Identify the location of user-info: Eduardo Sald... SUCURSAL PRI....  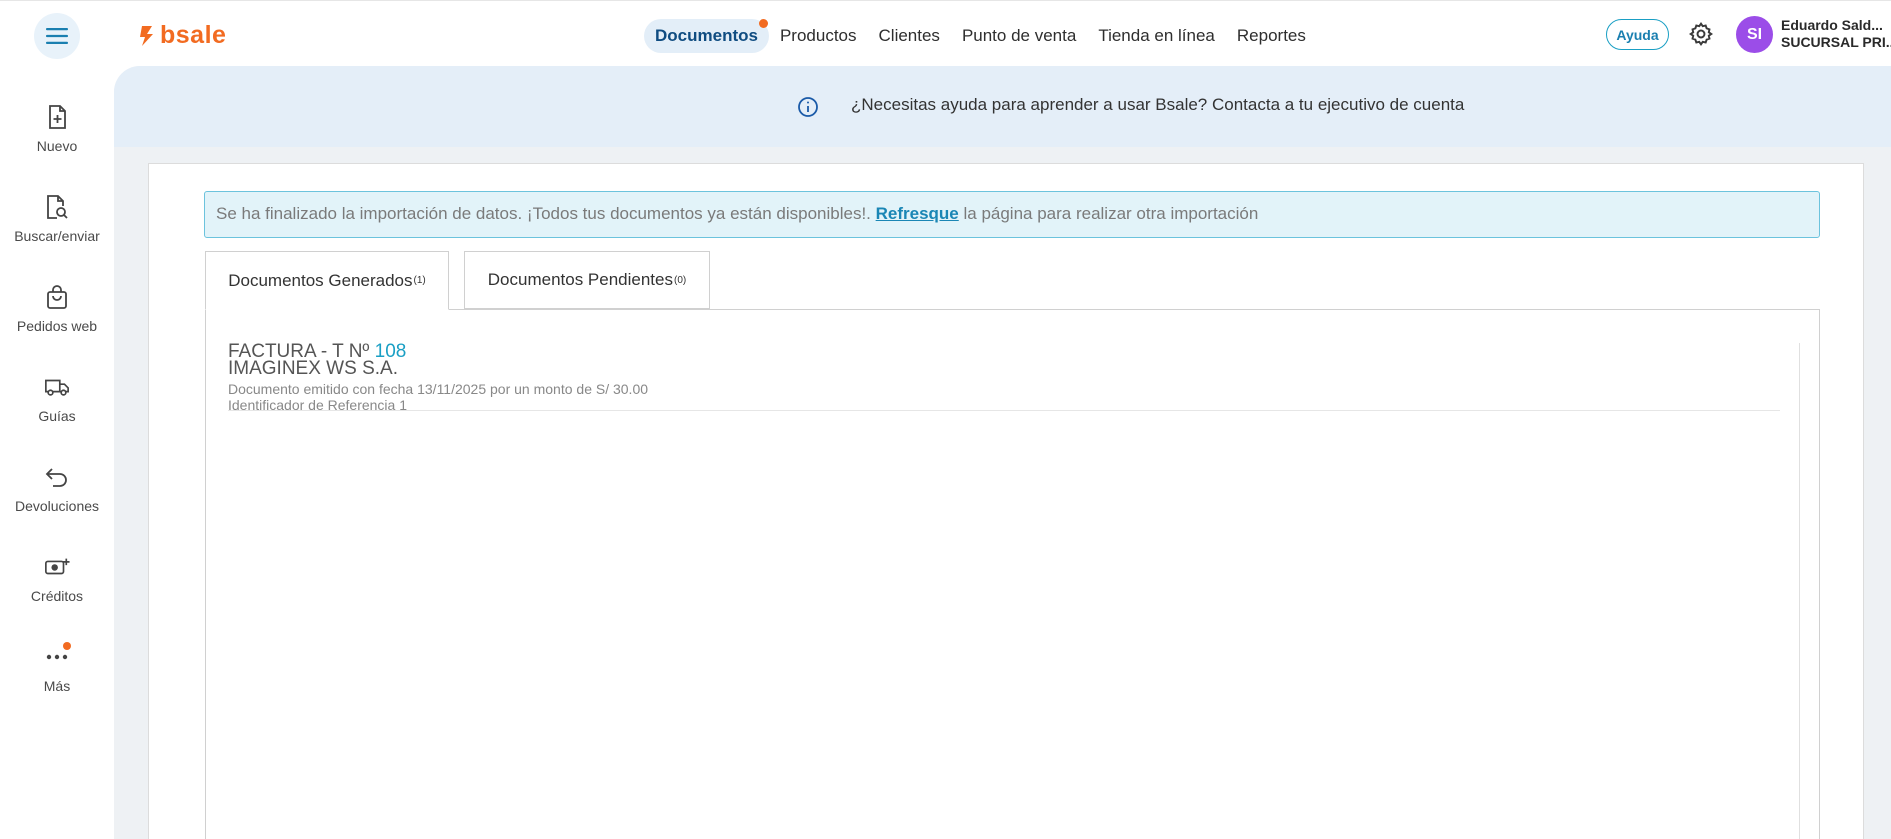
(1836, 34).